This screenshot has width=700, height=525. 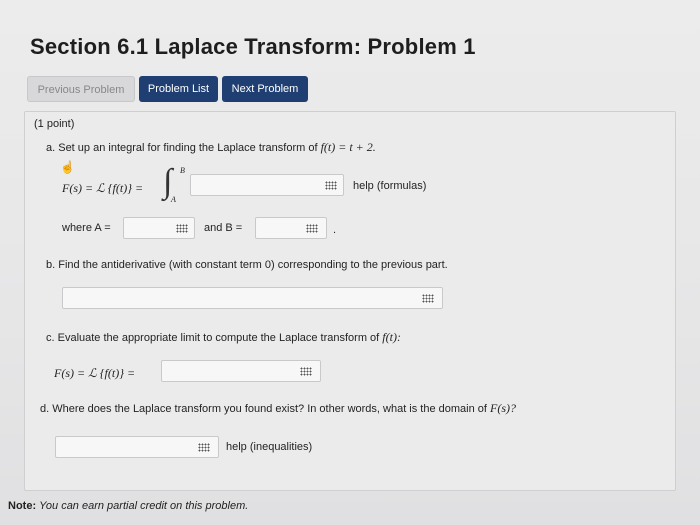 I want to click on integral-lower-limit: A, so click(x=173, y=199).